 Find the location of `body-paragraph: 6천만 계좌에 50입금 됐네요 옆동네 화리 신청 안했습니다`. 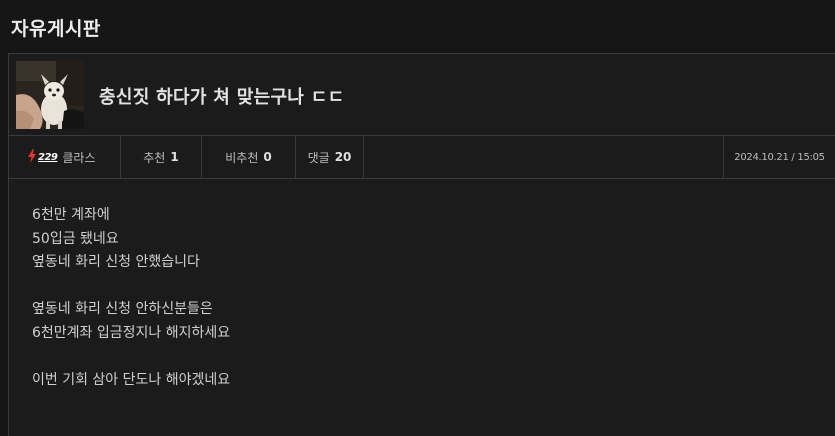

body-paragraph: 6천만 계좌에 50입금 됐네요 옆동네 화리 신청 안했습니다 is located at coordinates (131, 239).